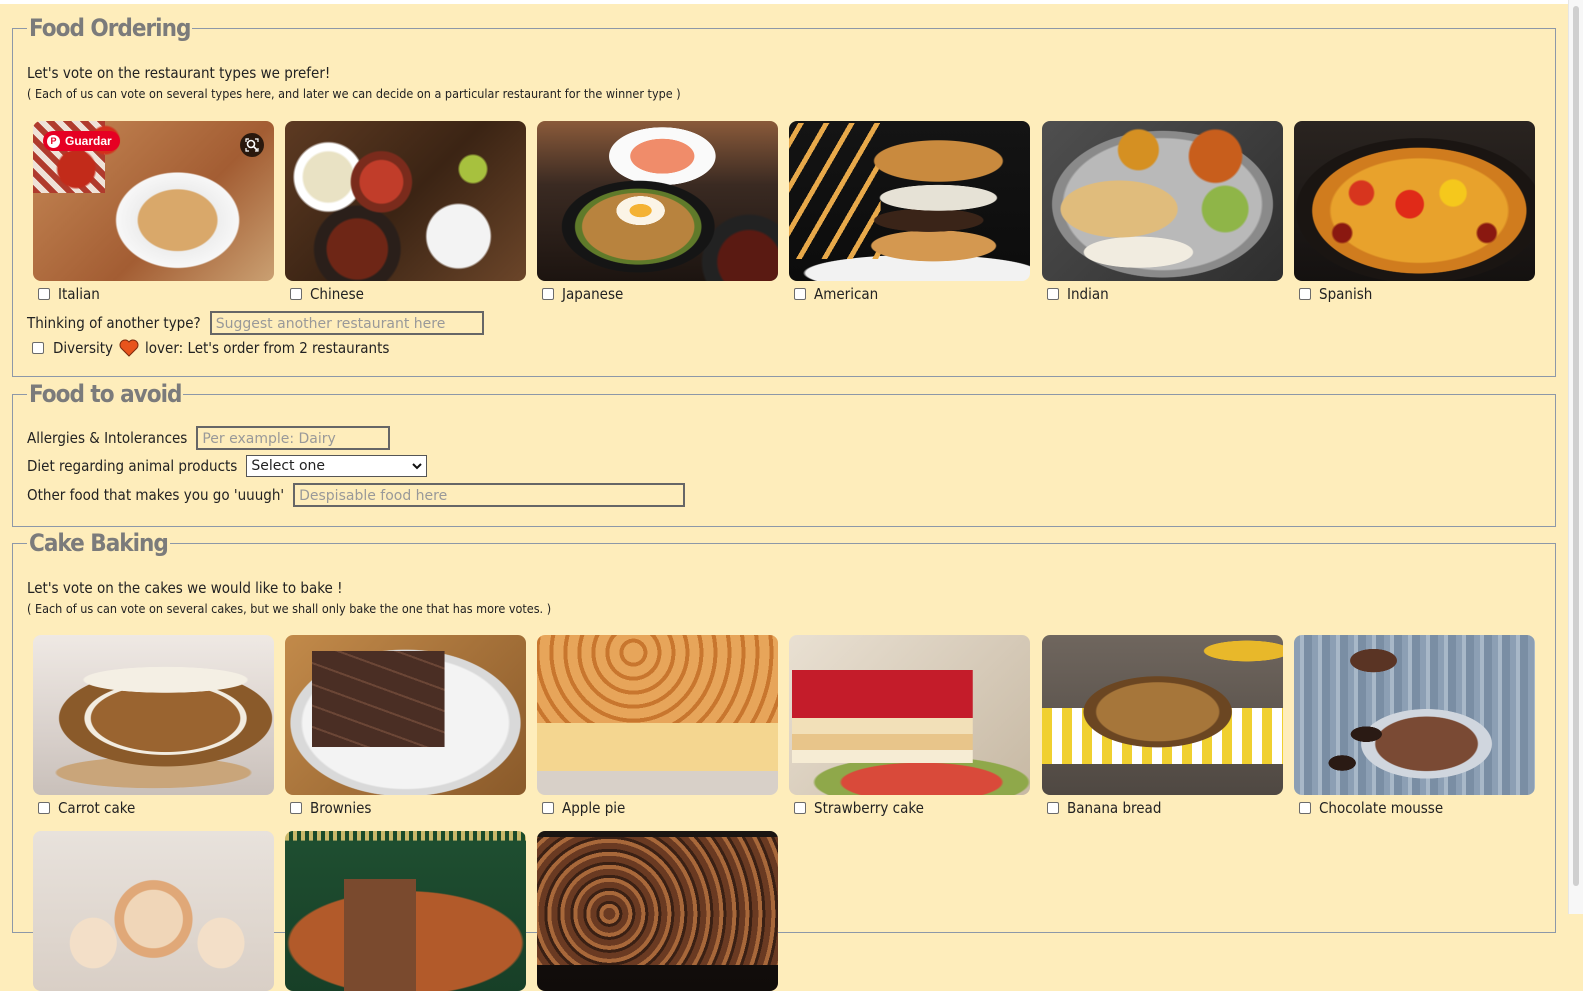 This screenshot has height=991, width=1583. What do you see at coordinates (909, 201) in the screenshot?
I see `american-food-image` at bounding box center [909, 201].